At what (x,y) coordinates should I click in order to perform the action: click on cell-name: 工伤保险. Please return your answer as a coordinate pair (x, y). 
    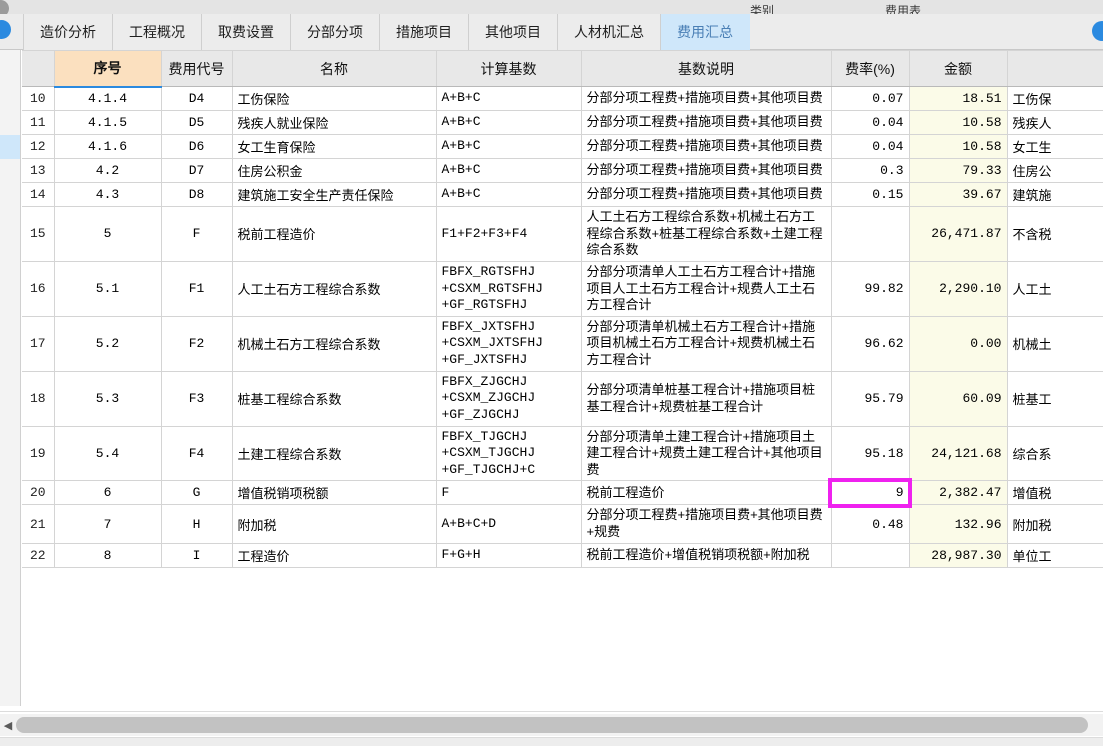
    Looking at the image, I should click on (334, 98).